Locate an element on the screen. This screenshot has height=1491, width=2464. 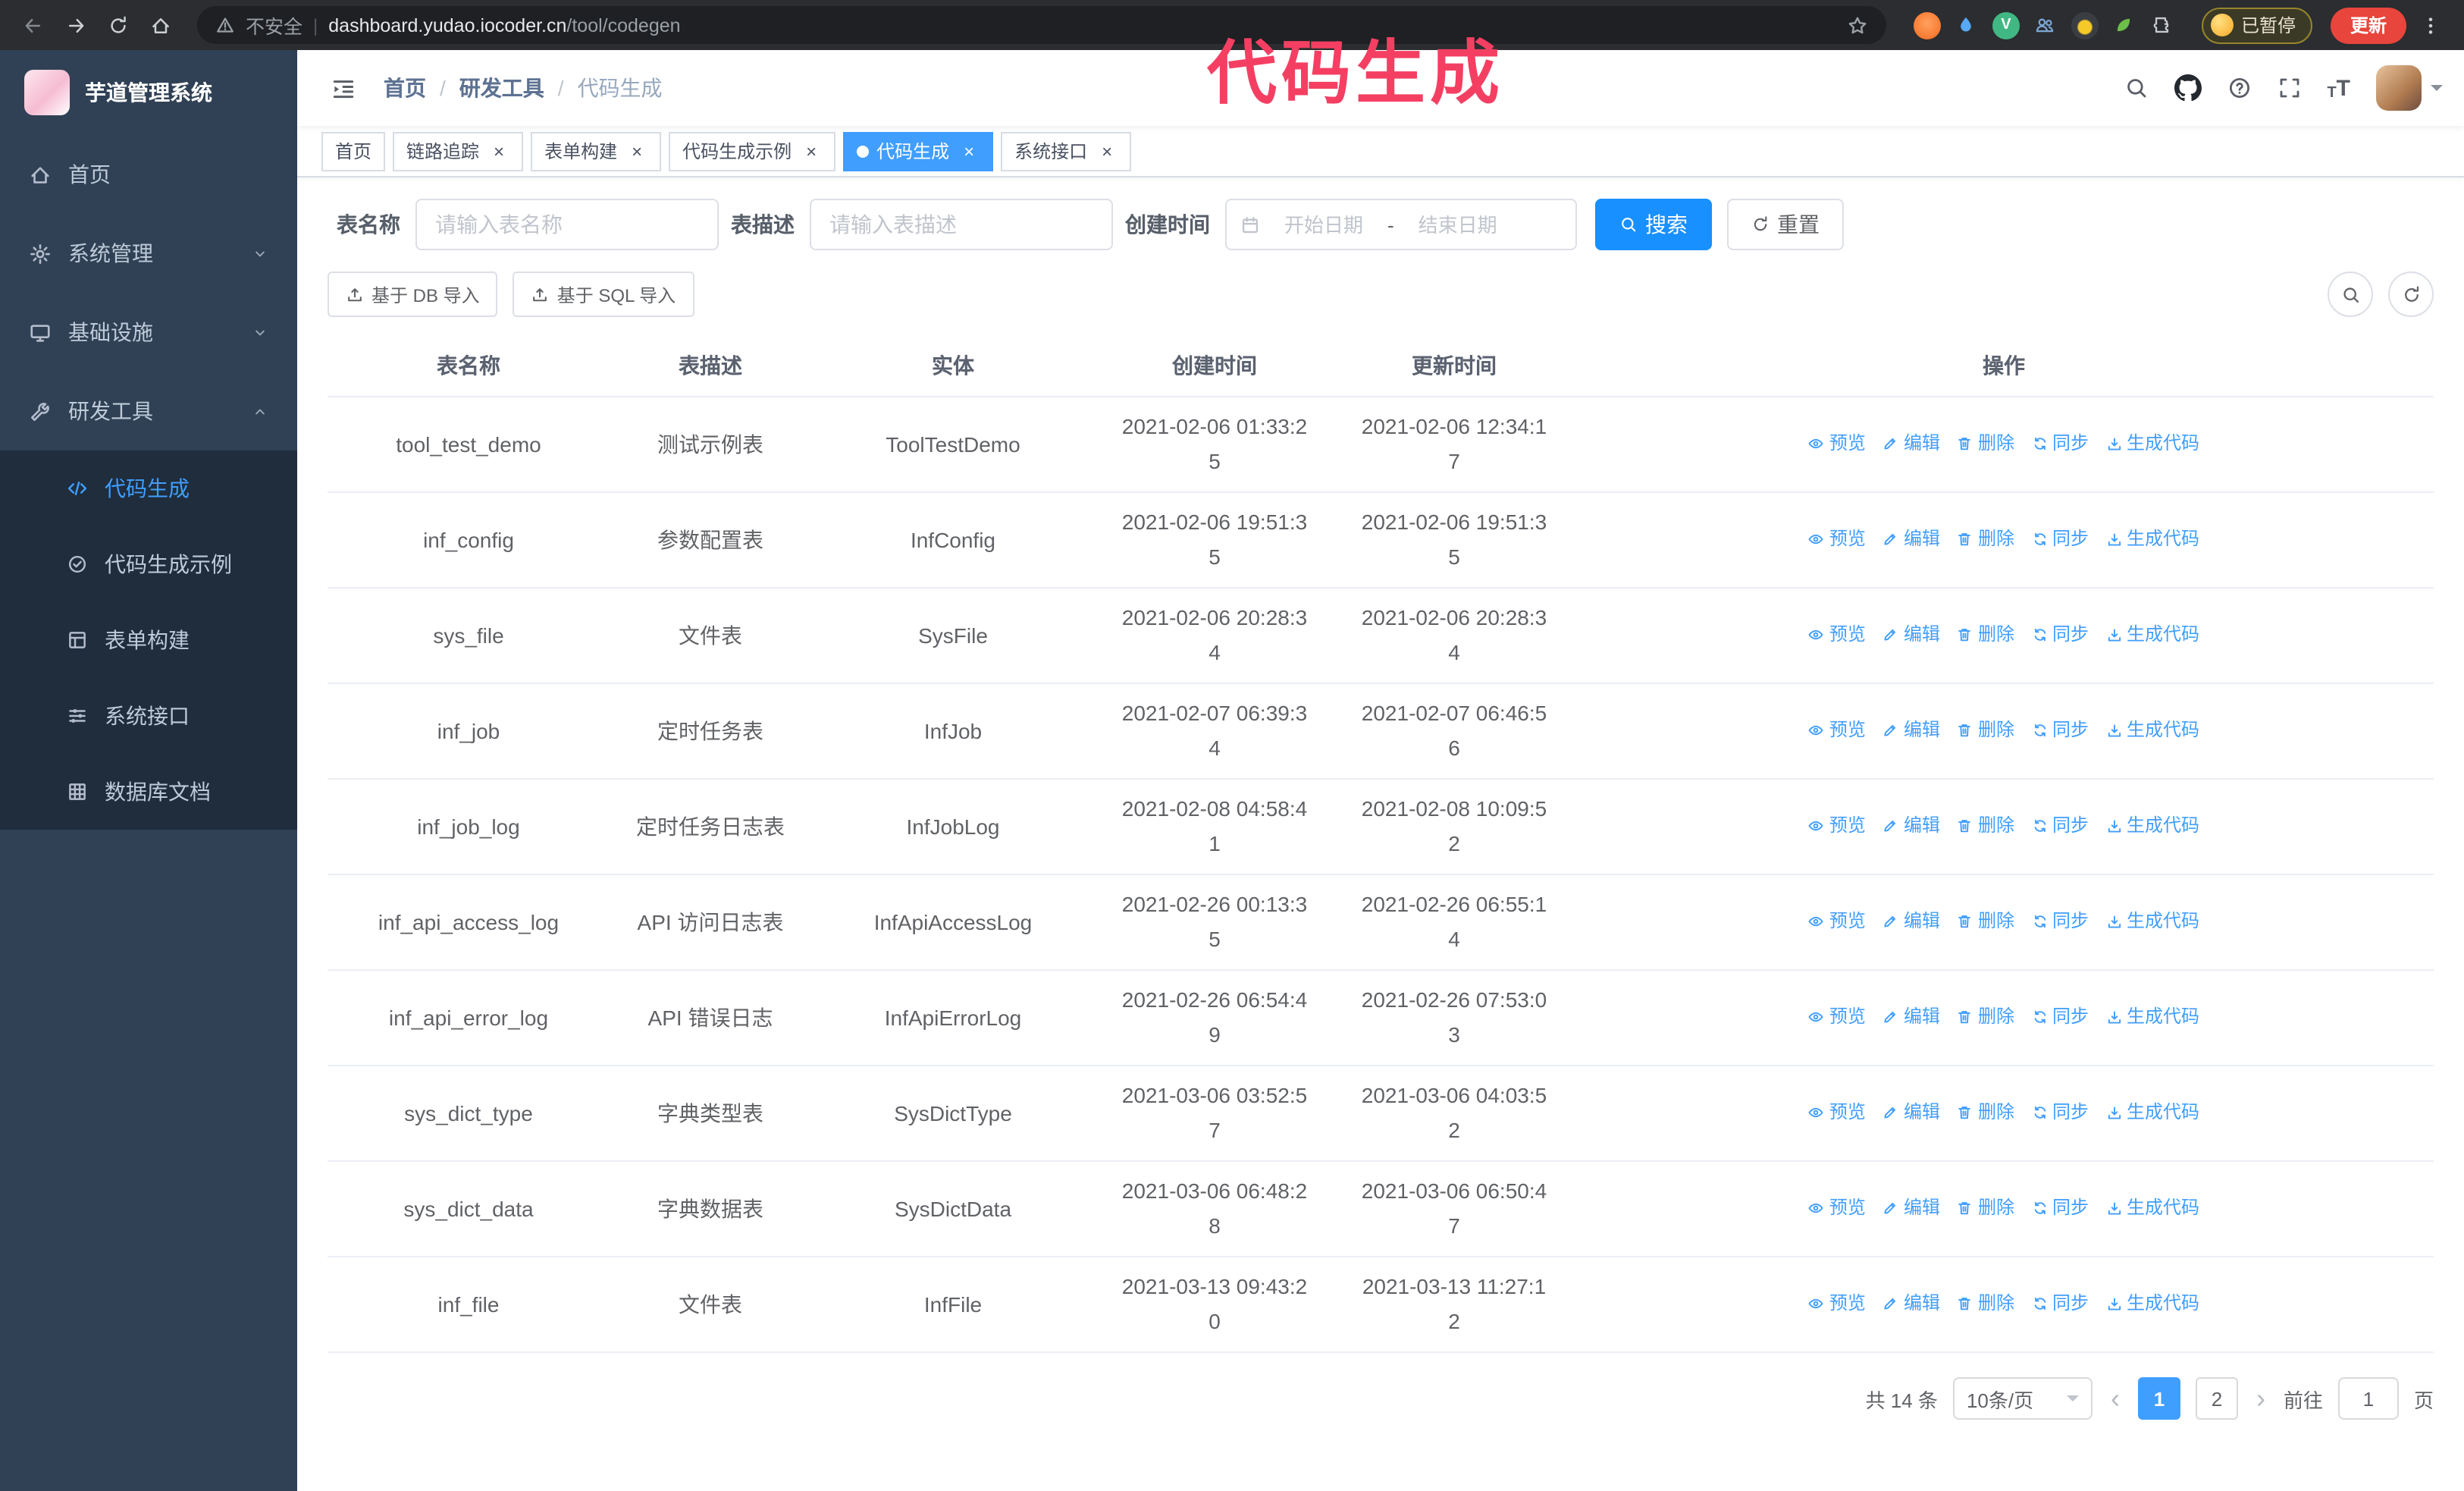
sidebar-item-codegen: 代码生成 is located at coordinates (148, 488).